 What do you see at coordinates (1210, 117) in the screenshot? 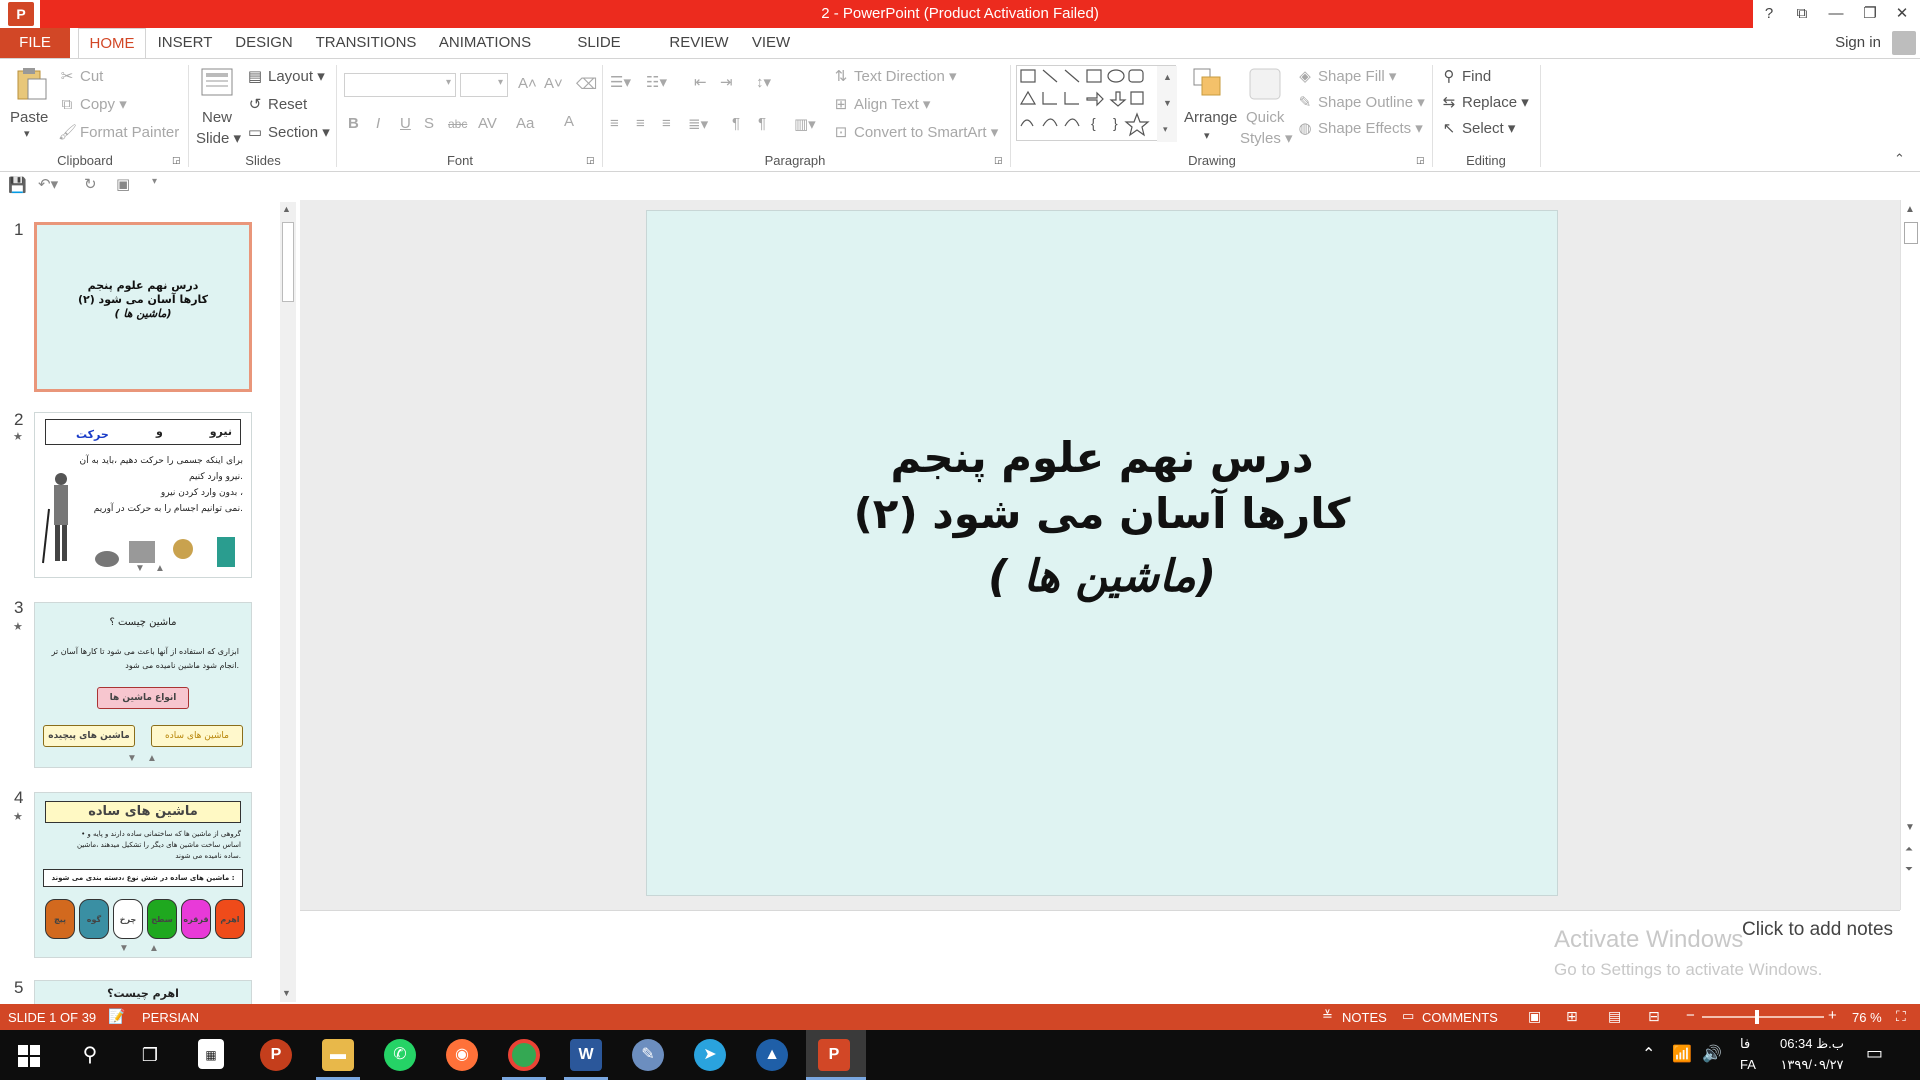
I see `arrange-button: Arrange` at bounding box center [1210, 117].